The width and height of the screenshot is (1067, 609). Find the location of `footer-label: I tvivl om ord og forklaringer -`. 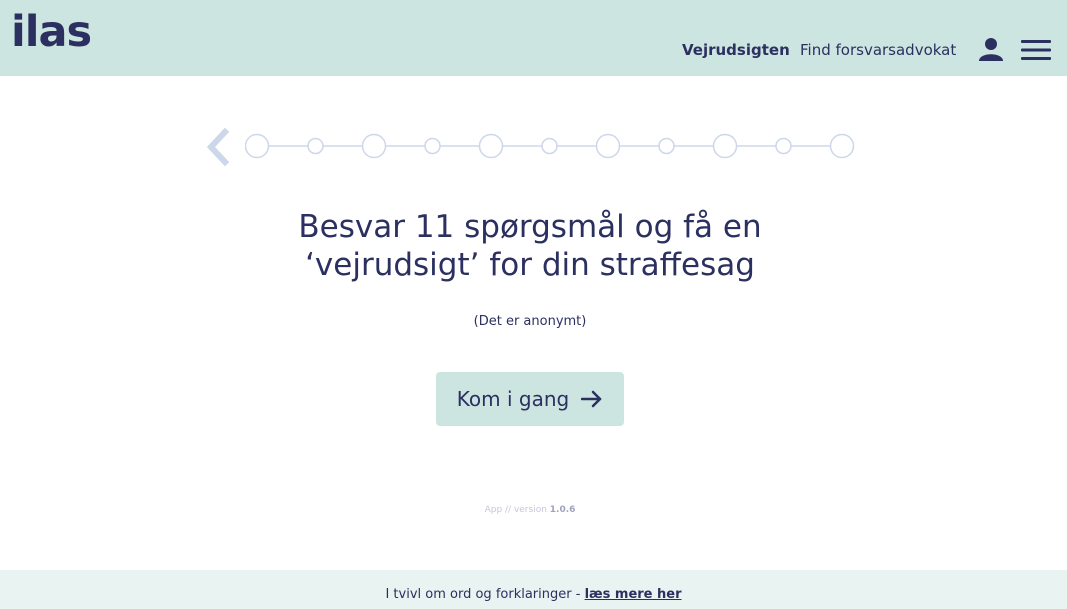

footer-label: I tvivl om ord og forklaringer - is located at coordinates (483, 594).